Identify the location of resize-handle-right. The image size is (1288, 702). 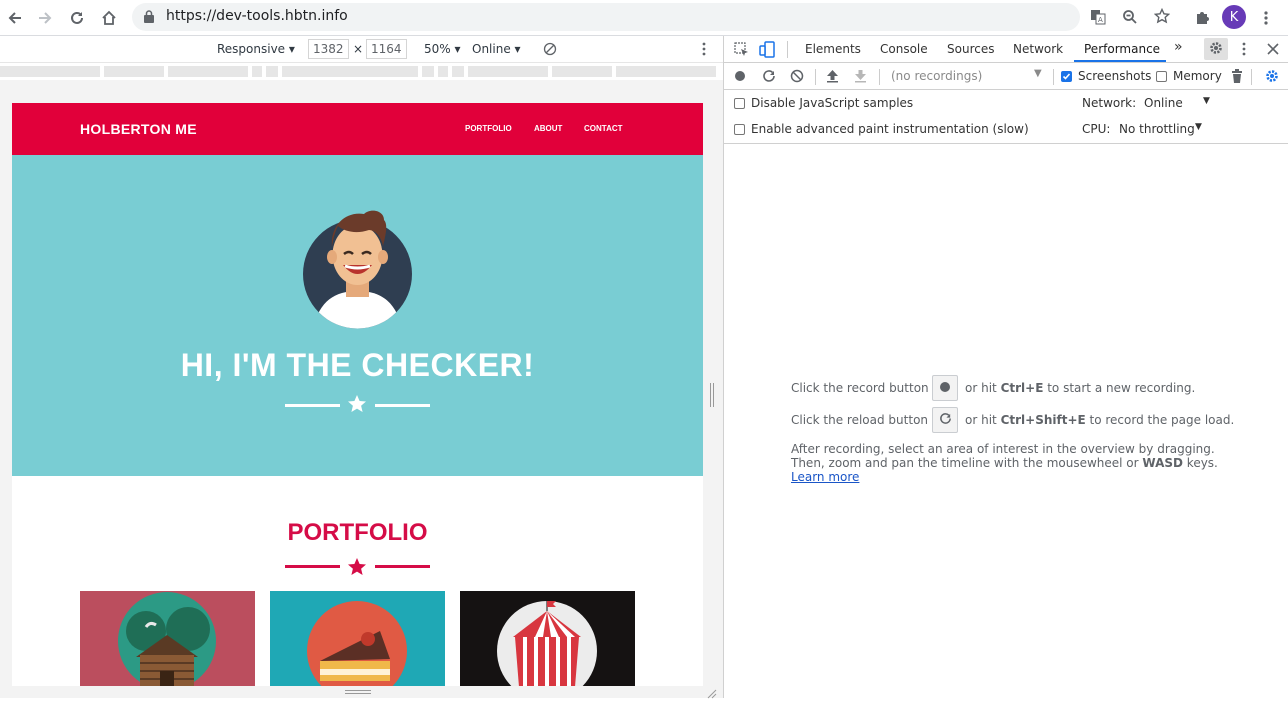
(712, 395).